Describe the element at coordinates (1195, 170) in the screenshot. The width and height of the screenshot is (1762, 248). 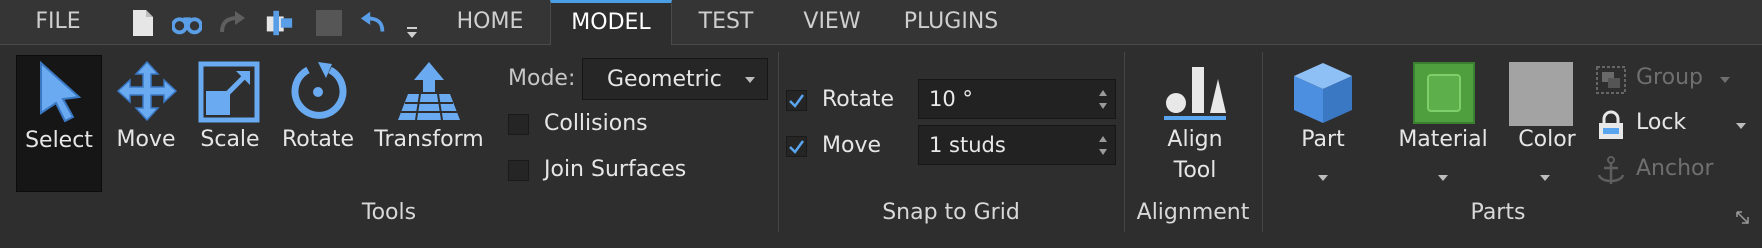
I see `align-tool-label-2: Tool` at that location.